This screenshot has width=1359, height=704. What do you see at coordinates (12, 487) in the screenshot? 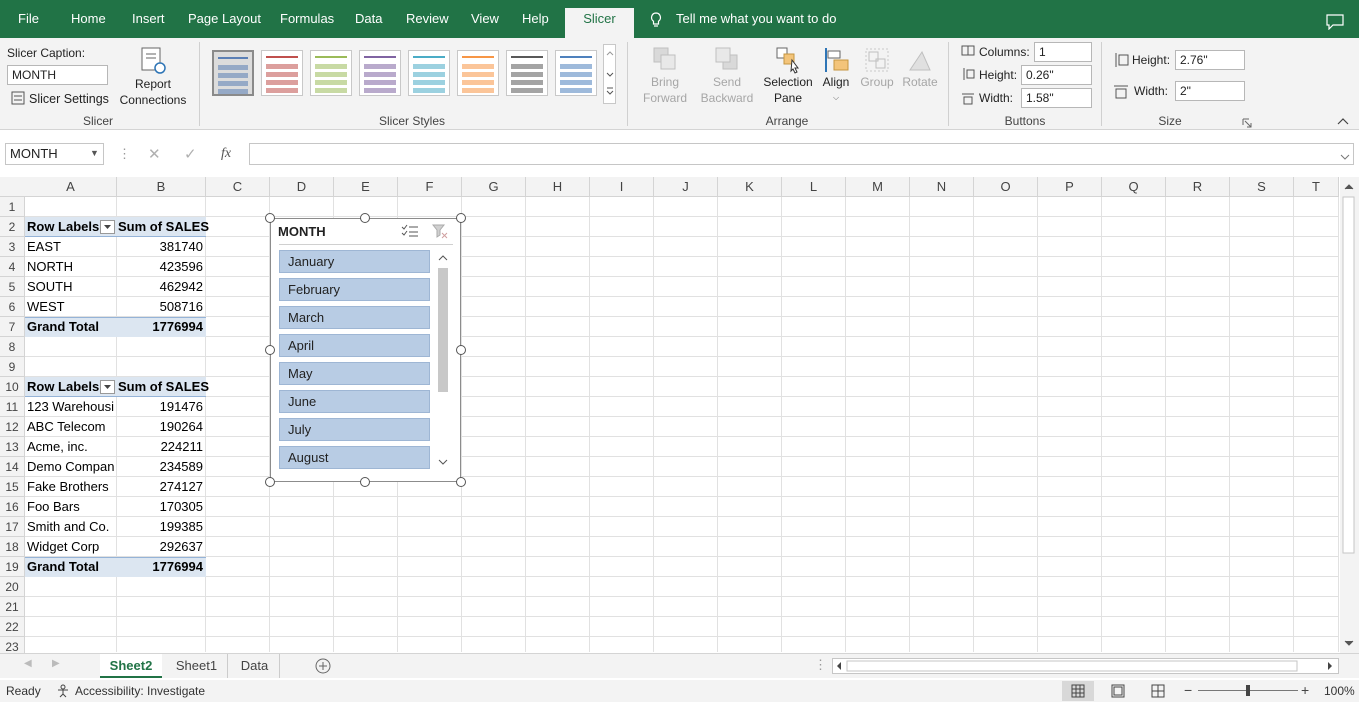
I see `row-header: 15` at bounding box center [12, 487].